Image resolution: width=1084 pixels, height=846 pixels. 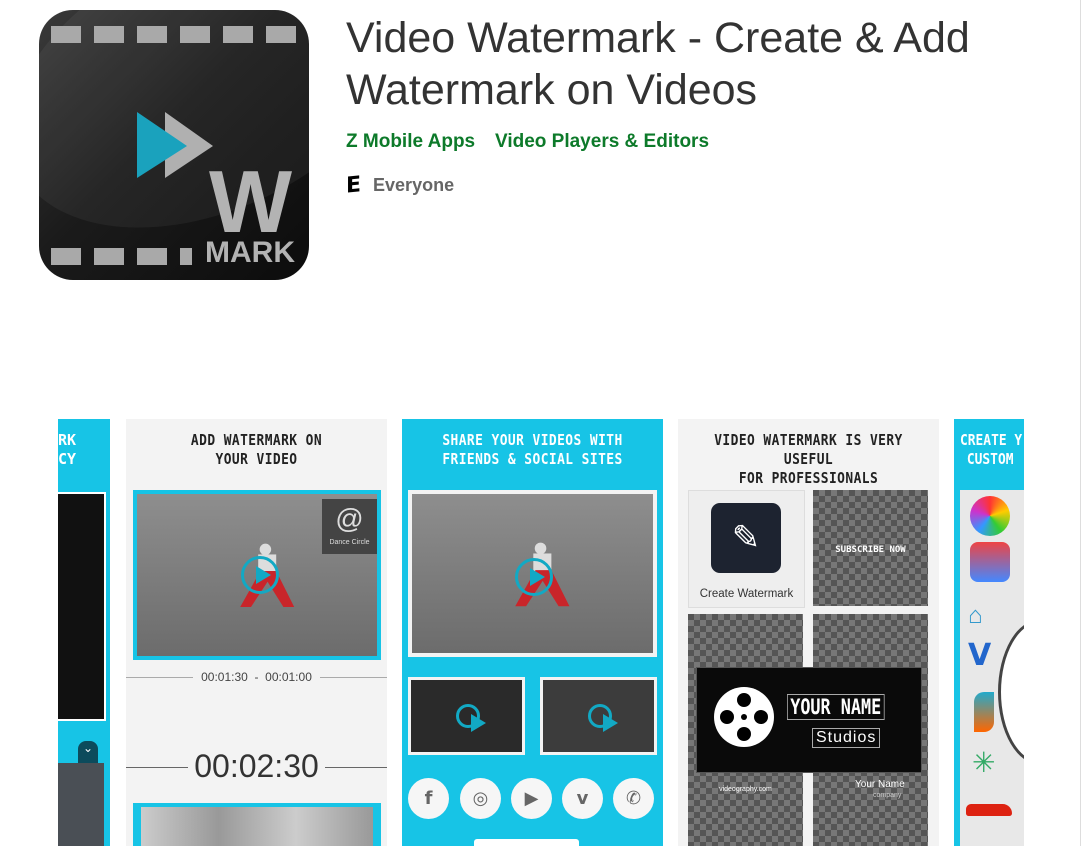 I want to click on car-logo-icon, so click(x=989, y=810).